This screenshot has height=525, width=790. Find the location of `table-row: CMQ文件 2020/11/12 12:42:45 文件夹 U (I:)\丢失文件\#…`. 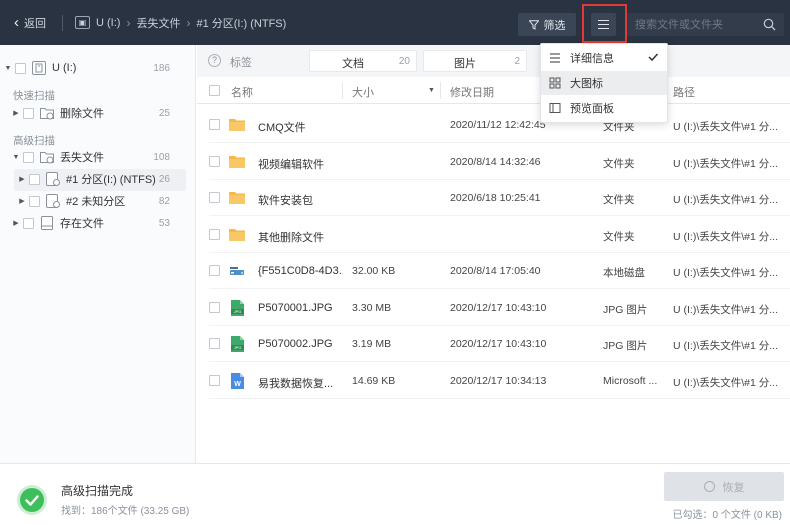

table-row: CMQ文件 2020/11/12 12:42:45 文件夹 U (I:)\丢失文件\#… is located at coordinates (493, 125).